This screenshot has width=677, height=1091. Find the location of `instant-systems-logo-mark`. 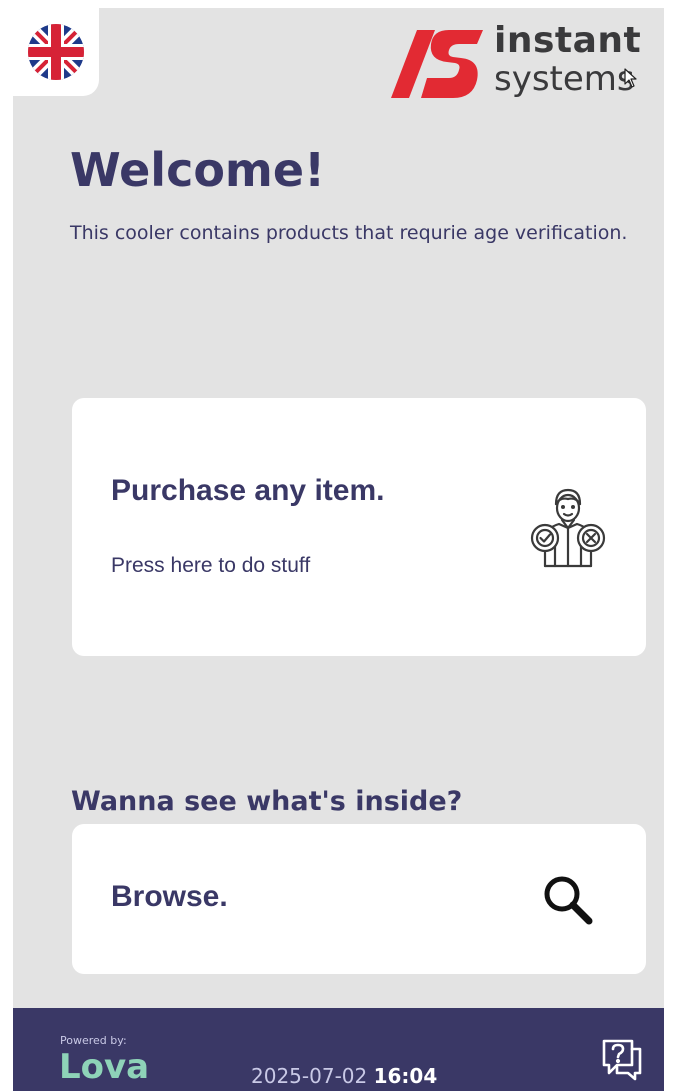

instant-systems-logo-mark is located at coordinates (437, 64).